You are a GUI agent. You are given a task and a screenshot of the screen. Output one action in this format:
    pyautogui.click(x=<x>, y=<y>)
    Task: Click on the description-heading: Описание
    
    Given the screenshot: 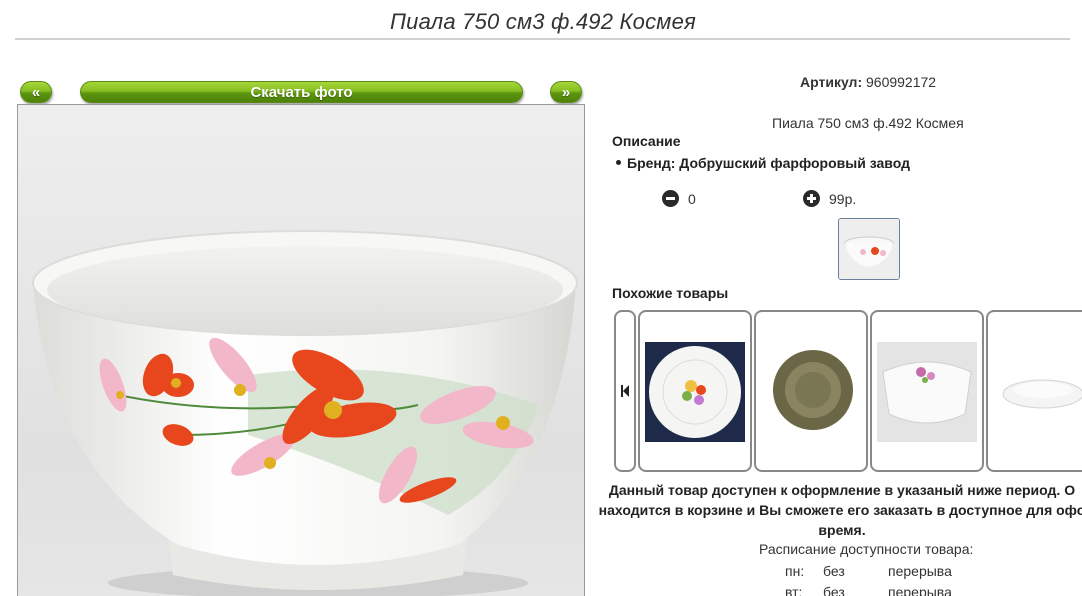 What is the action you would take?
    pyautogui.click(x=646, y=141)
    